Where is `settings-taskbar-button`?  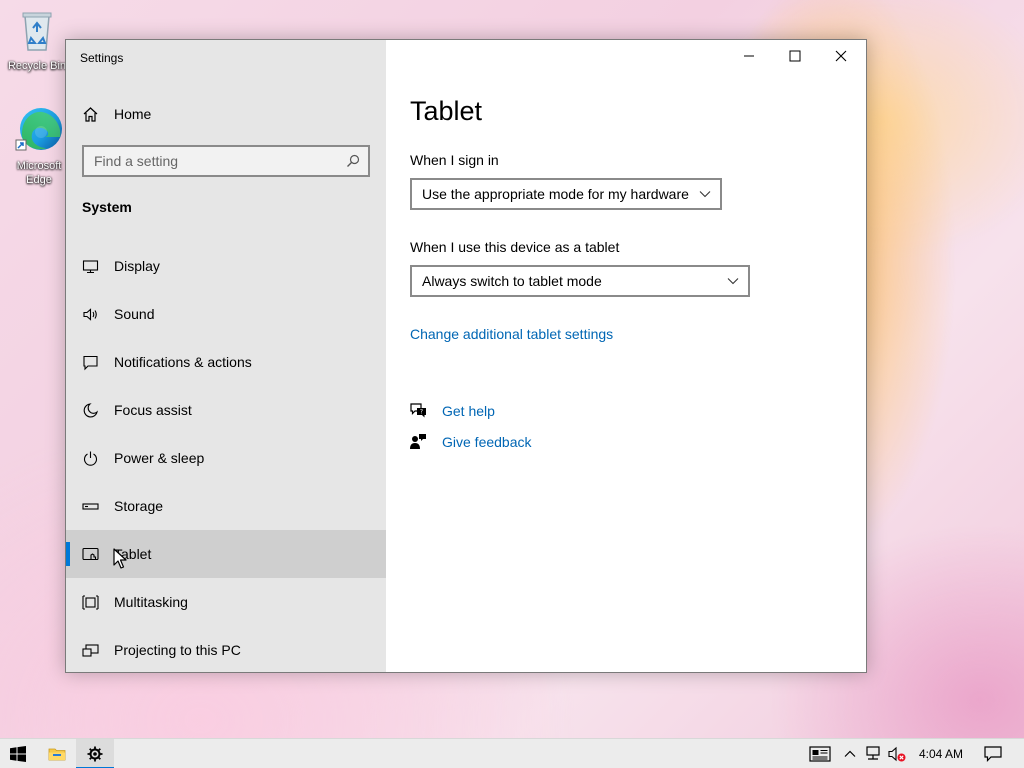
settings-taskbar-button is located at coordinates (95, 753).